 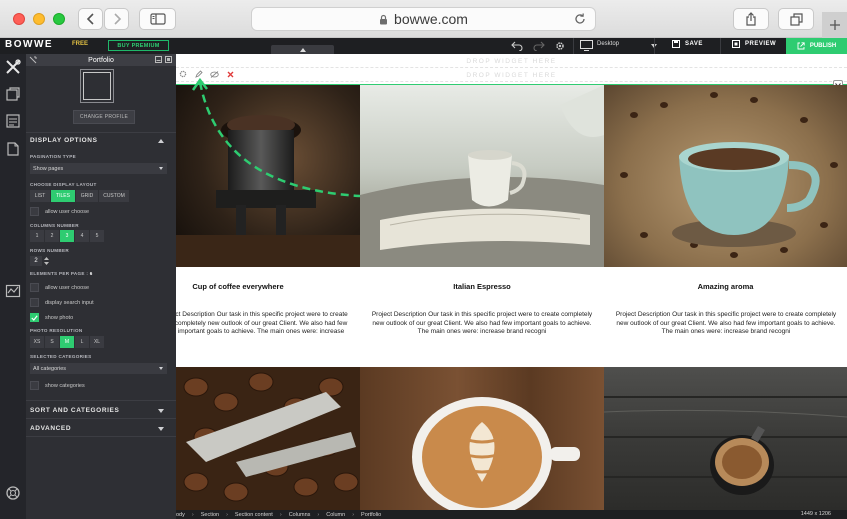 What do you see at coordinates (560, 46) in the screenshot?
I see `settings-gear-icon` at bounding box center [560, 46].